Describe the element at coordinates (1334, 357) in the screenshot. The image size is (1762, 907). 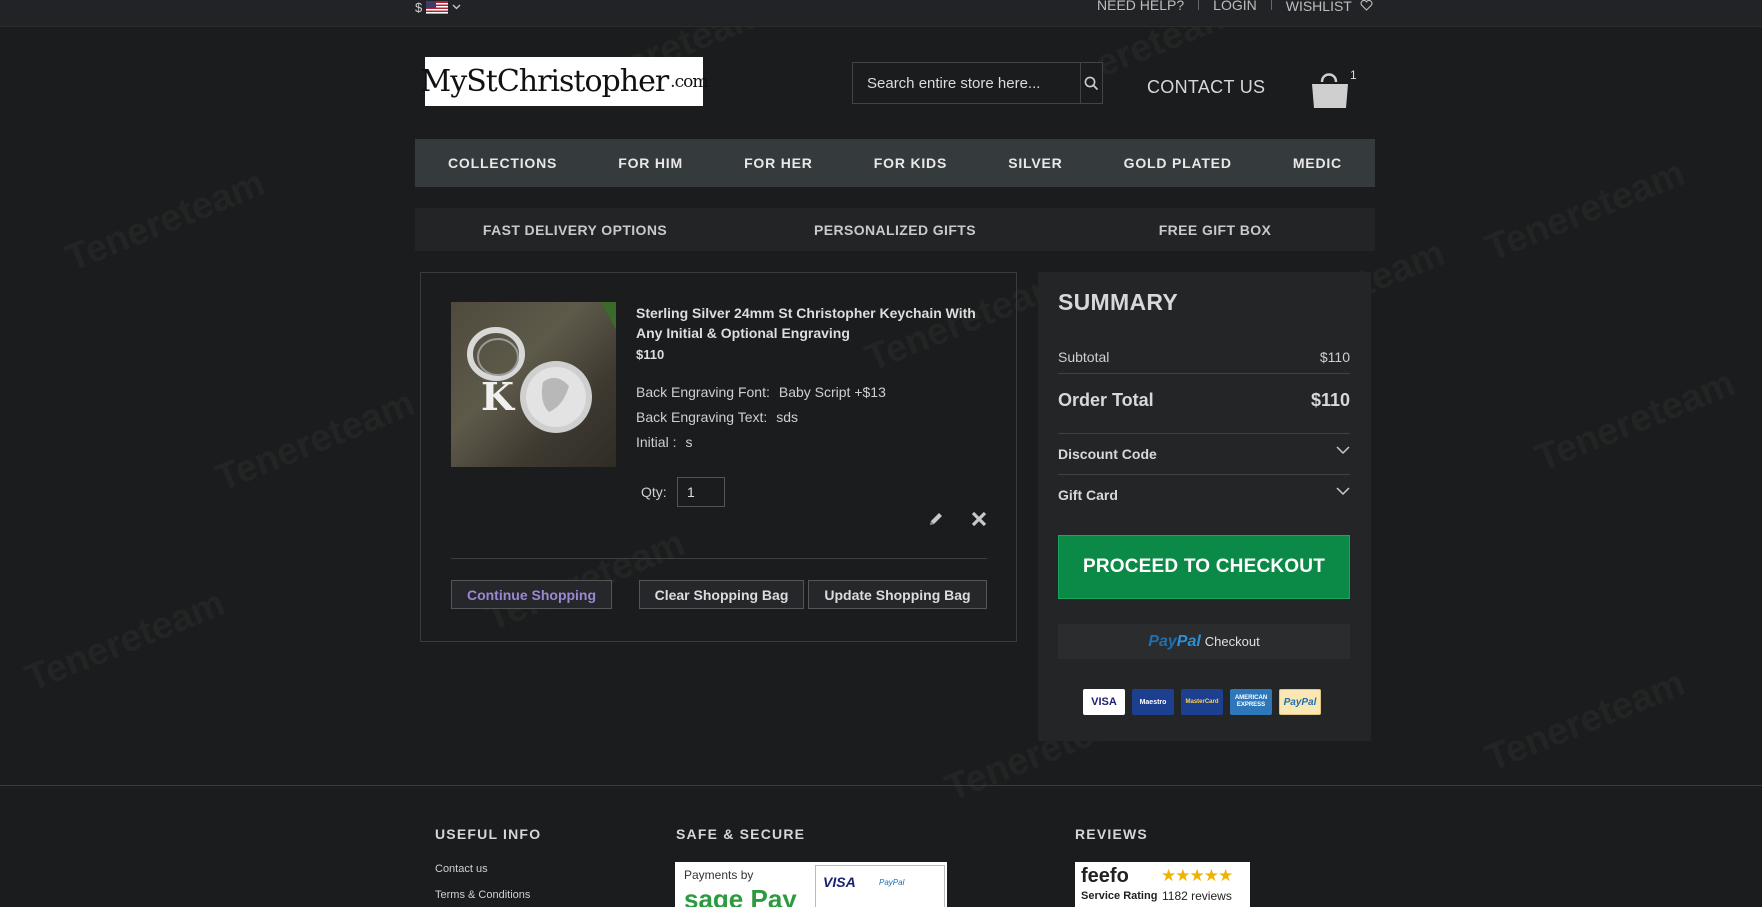
I see `subtotal-value: $110` at that location.